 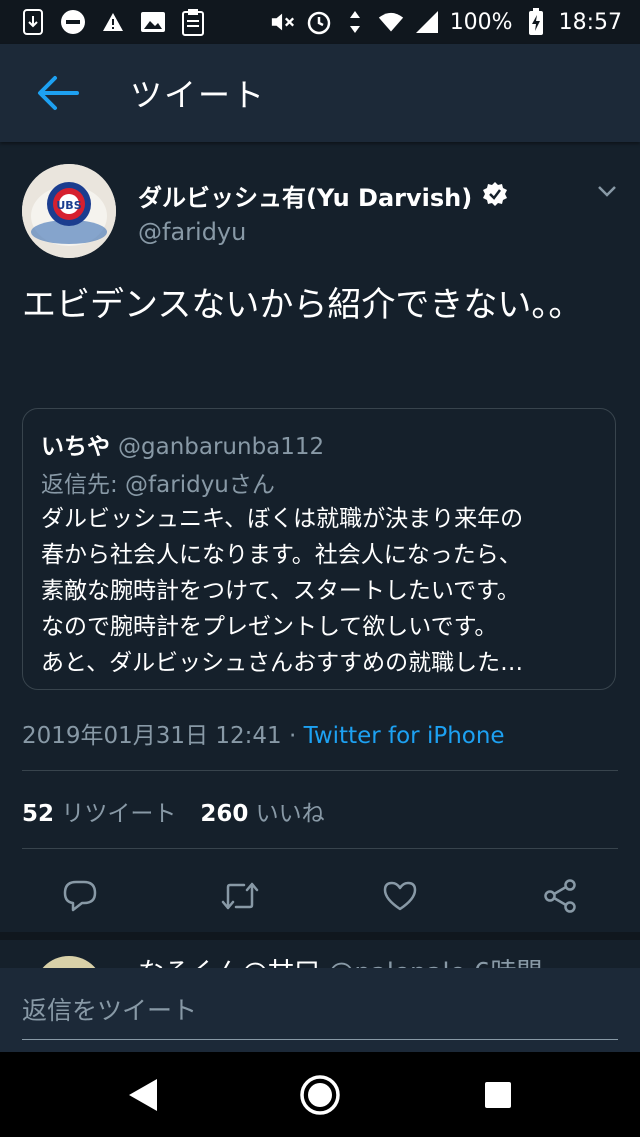 I want to click on alarm-icon, so click(x=319, y=22).